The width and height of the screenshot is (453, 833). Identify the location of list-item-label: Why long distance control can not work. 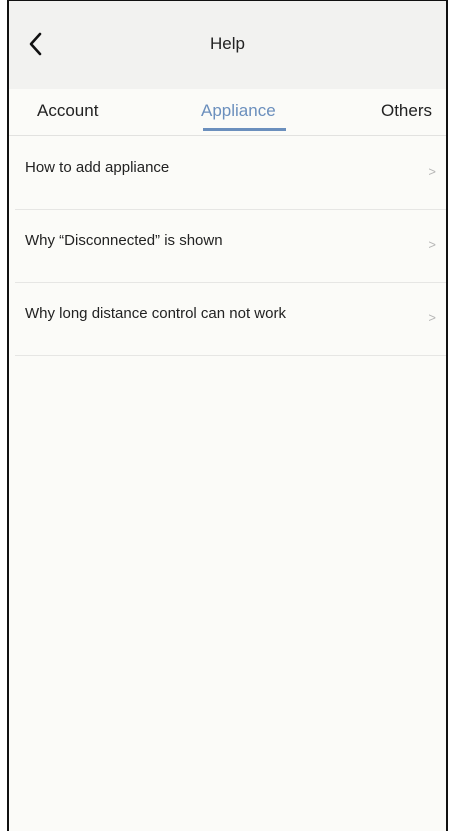
(155, 313).